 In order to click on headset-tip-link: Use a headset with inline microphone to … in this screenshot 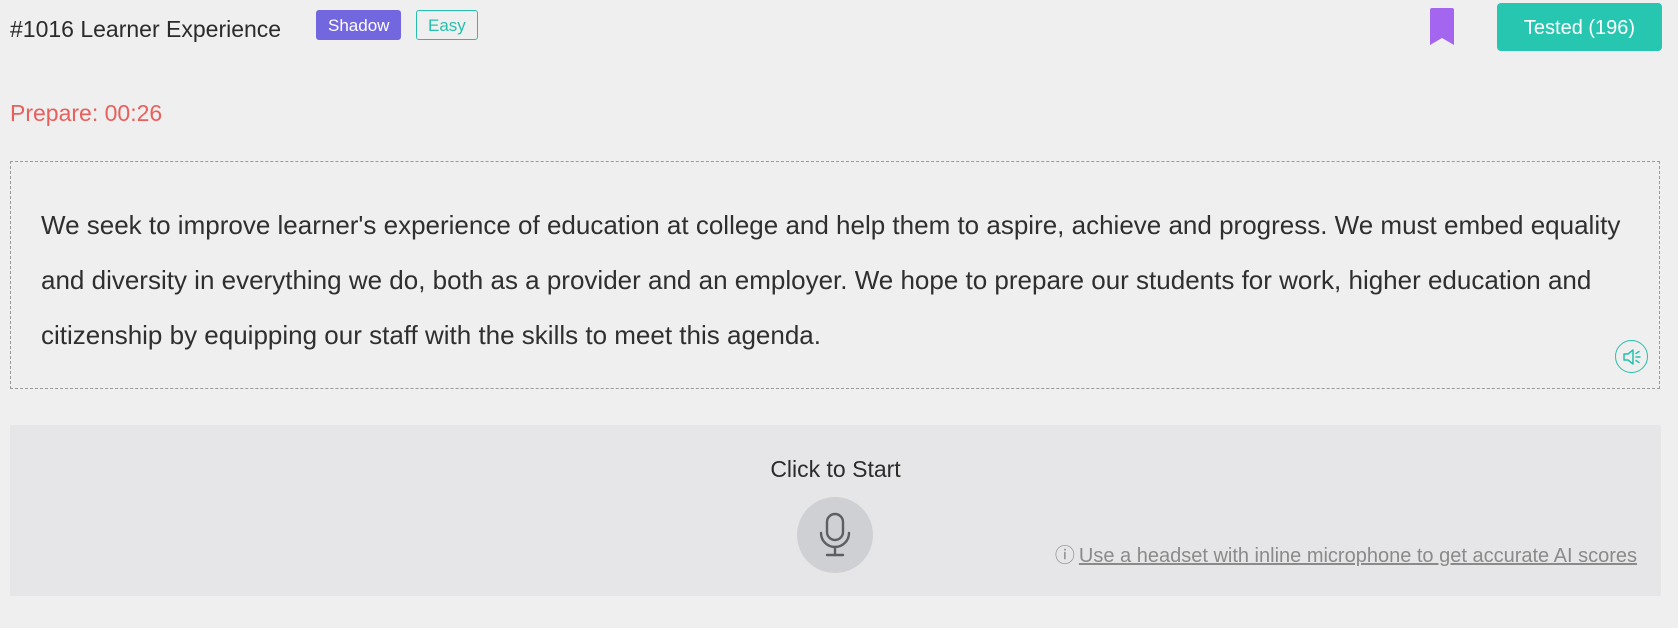, I will do `click(1358, 556)`.